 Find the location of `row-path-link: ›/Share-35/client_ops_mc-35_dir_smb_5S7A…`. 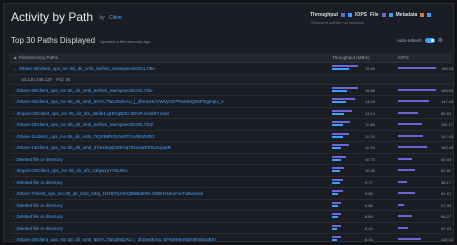

row-path-link: ›/Share-35/client_ops_mc-35_dir_smb_5S7A… is located at coordinates (168, 239).